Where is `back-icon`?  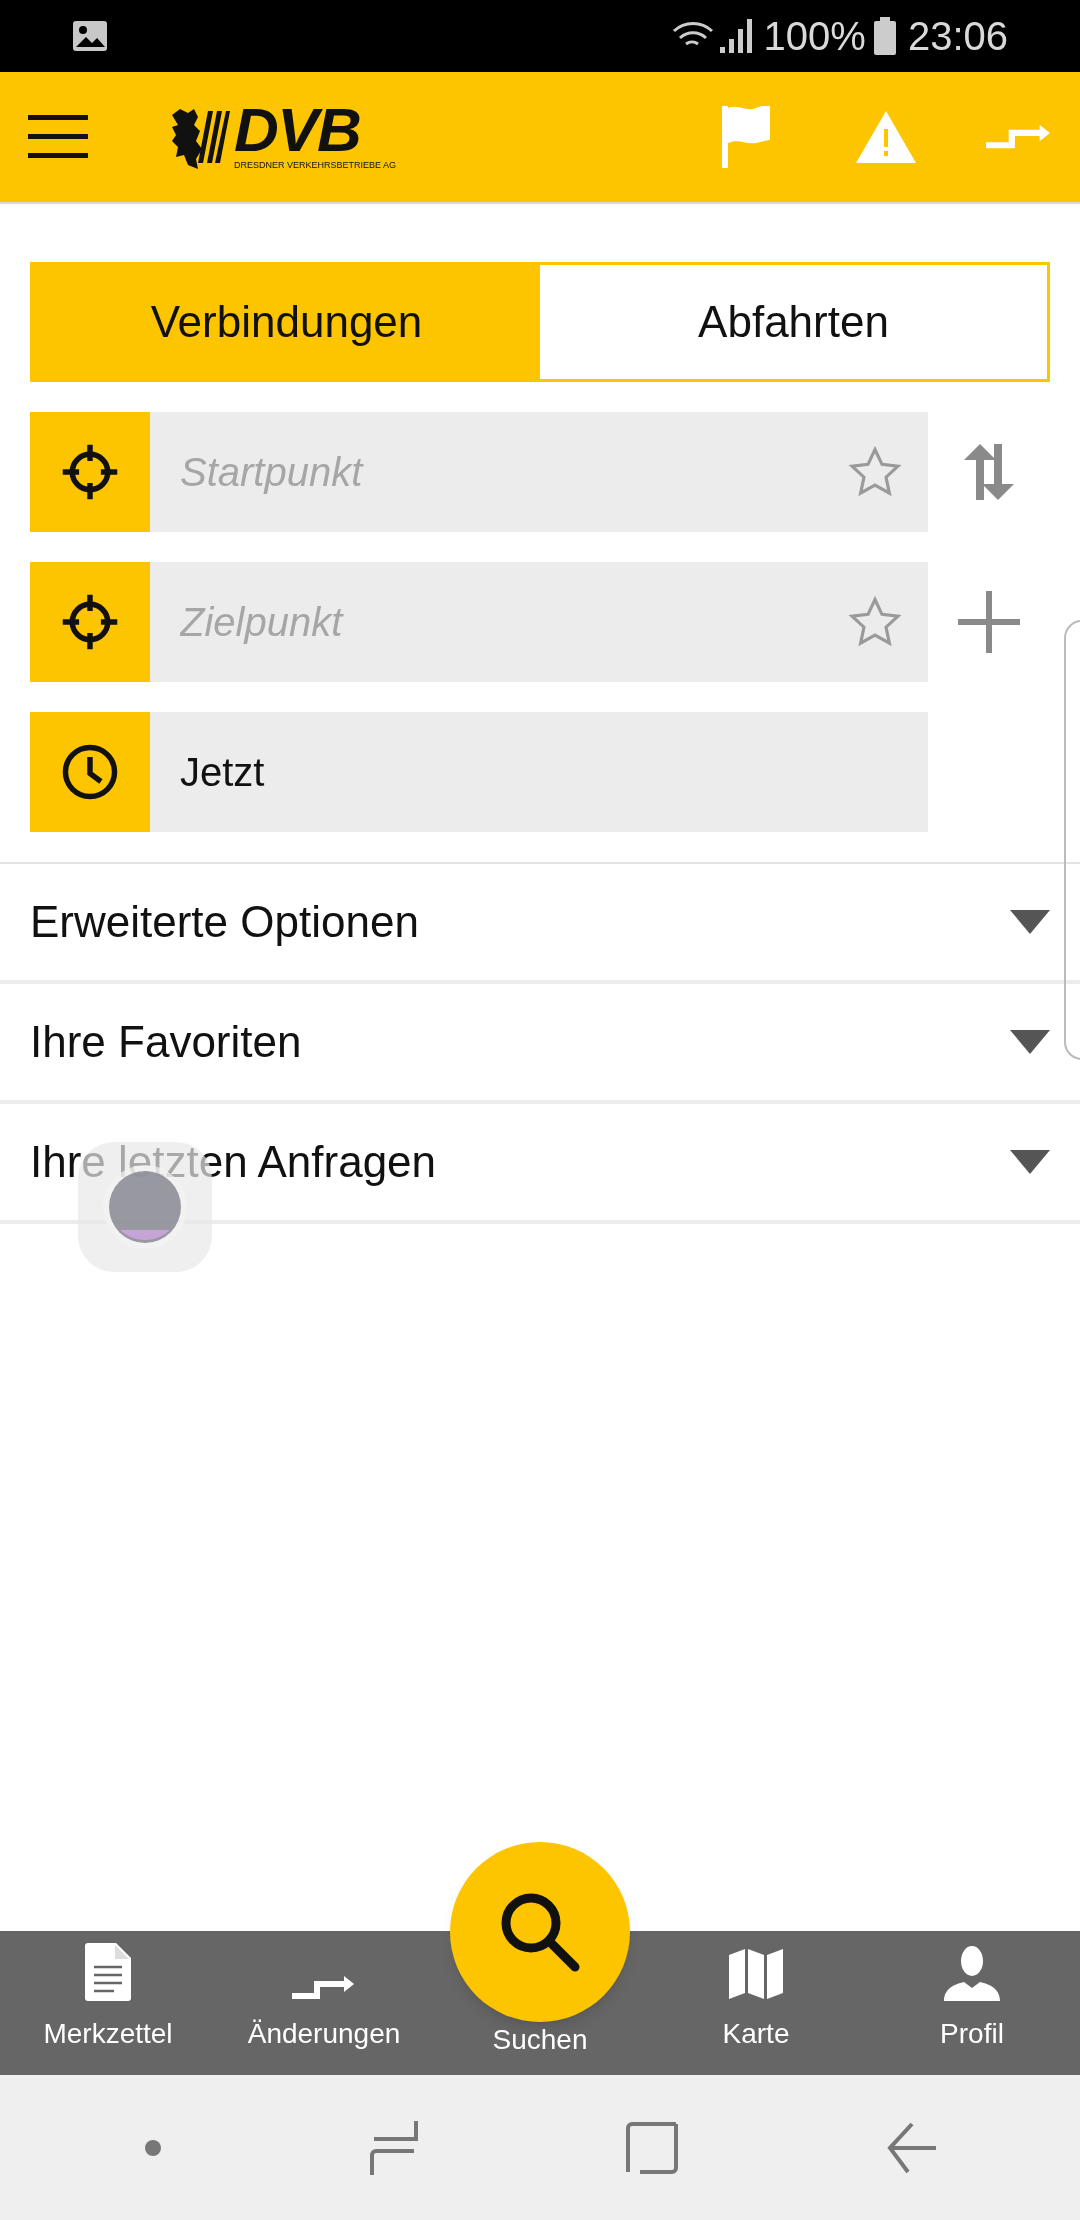 back-icon is located at coordinates (911, 2147).